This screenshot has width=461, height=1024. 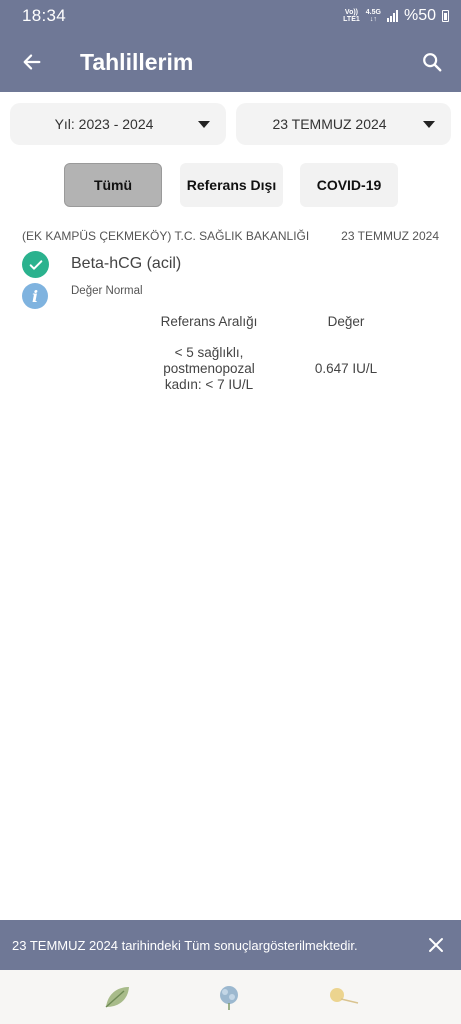 I want to click on tab-all-label: Tümü, so click(x=113, y=185).